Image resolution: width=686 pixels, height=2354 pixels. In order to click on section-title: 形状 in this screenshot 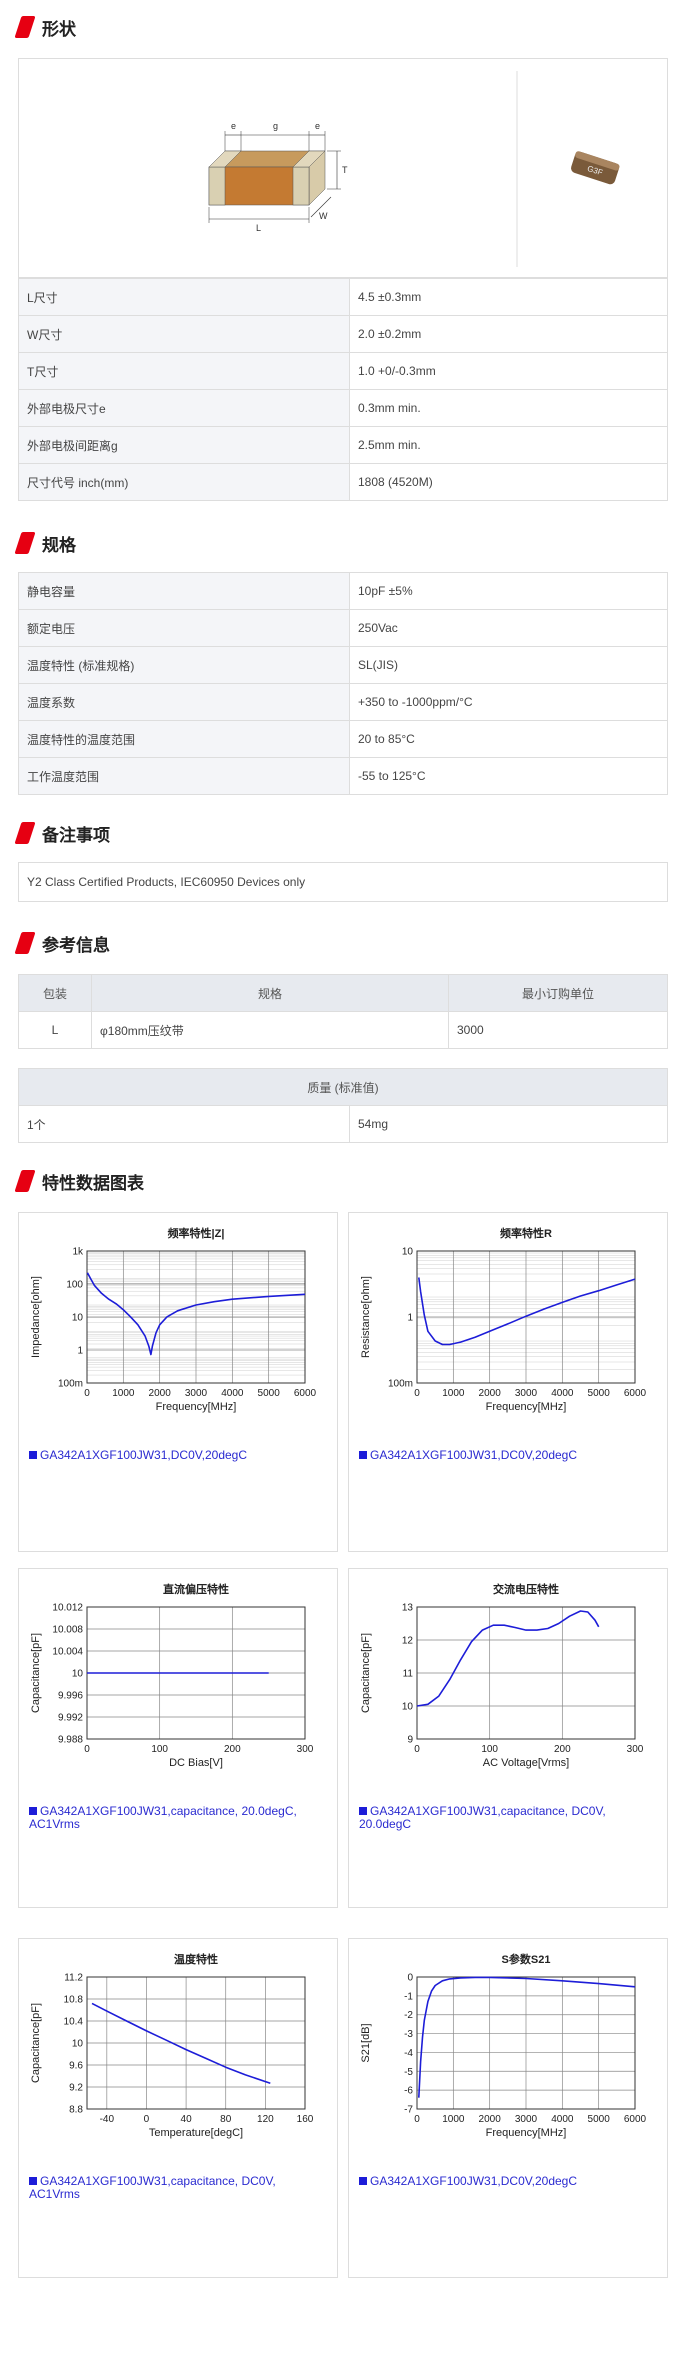, I will do `click(59, 29)`.